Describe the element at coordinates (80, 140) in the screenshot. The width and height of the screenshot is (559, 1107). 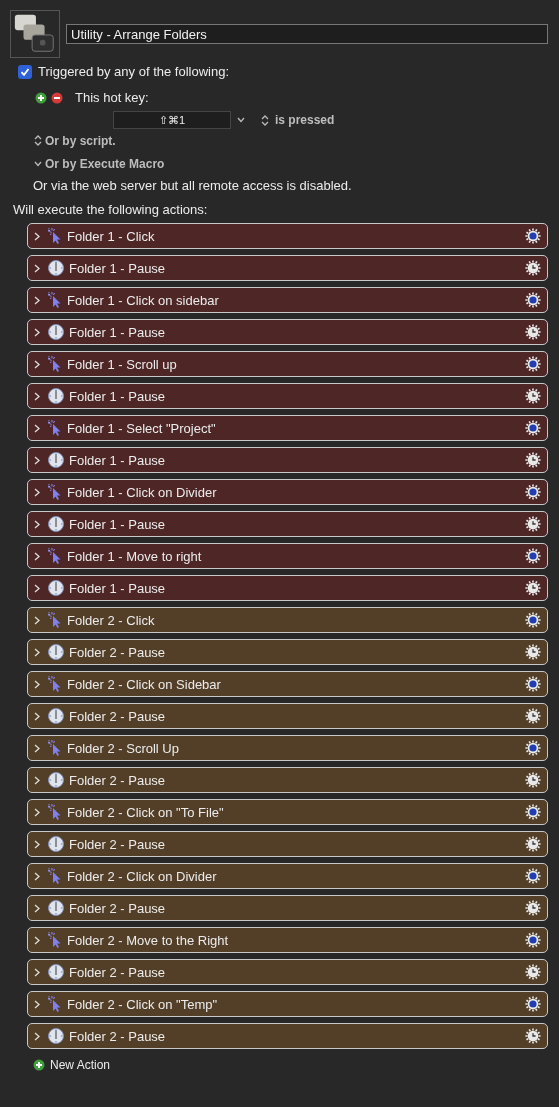
I see `trigger-option: Or by script.` at that location.